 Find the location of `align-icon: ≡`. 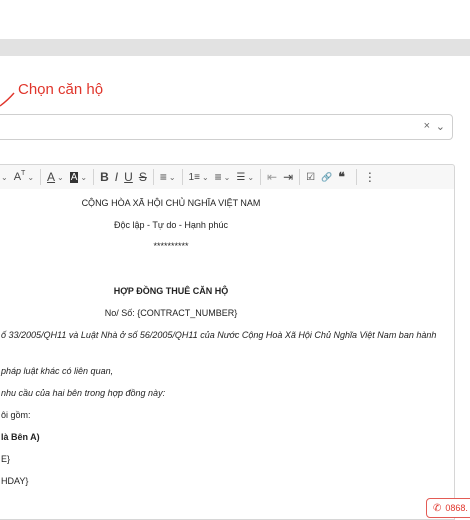

align-icon: ≡ is located at coordinates (163, 177).